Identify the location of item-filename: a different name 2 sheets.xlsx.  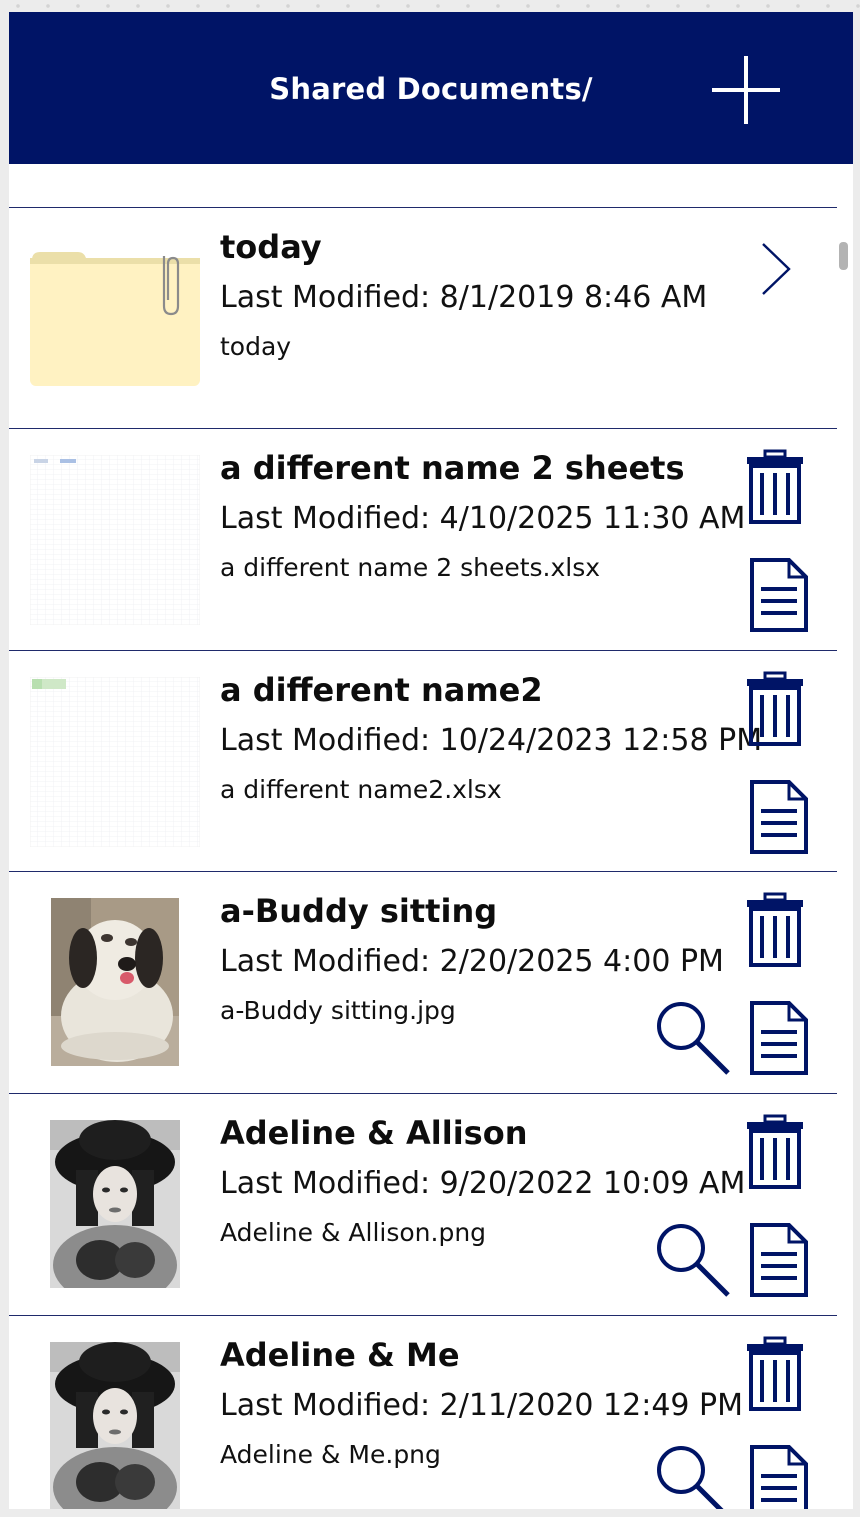
(410, 567).